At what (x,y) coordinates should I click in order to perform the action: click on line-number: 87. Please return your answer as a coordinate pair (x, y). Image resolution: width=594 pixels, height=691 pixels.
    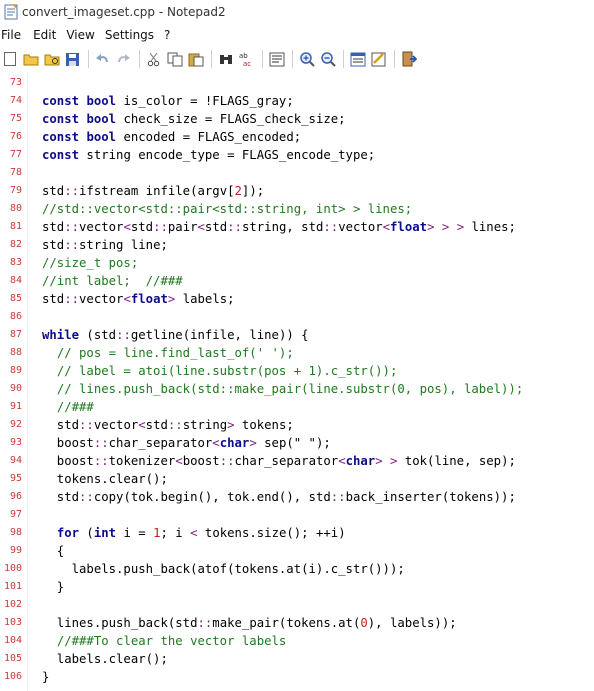
    Looking at the image, I should click on (15, 334).